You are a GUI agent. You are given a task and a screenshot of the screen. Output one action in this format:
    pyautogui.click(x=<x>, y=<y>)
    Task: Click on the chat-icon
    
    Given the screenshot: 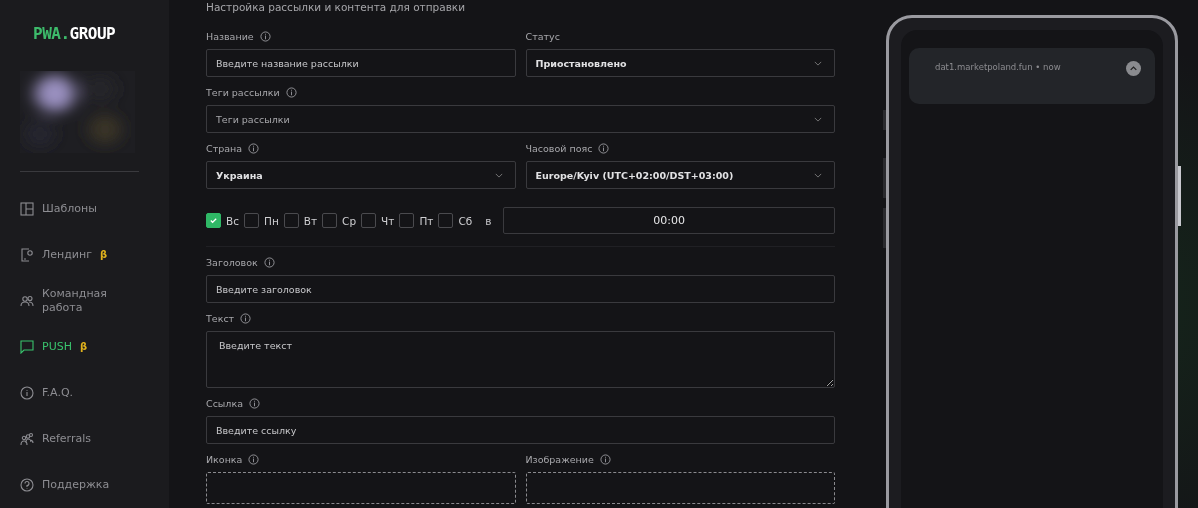 What is the action you would take?
    pyautogui.click(x=27, y=347)
    